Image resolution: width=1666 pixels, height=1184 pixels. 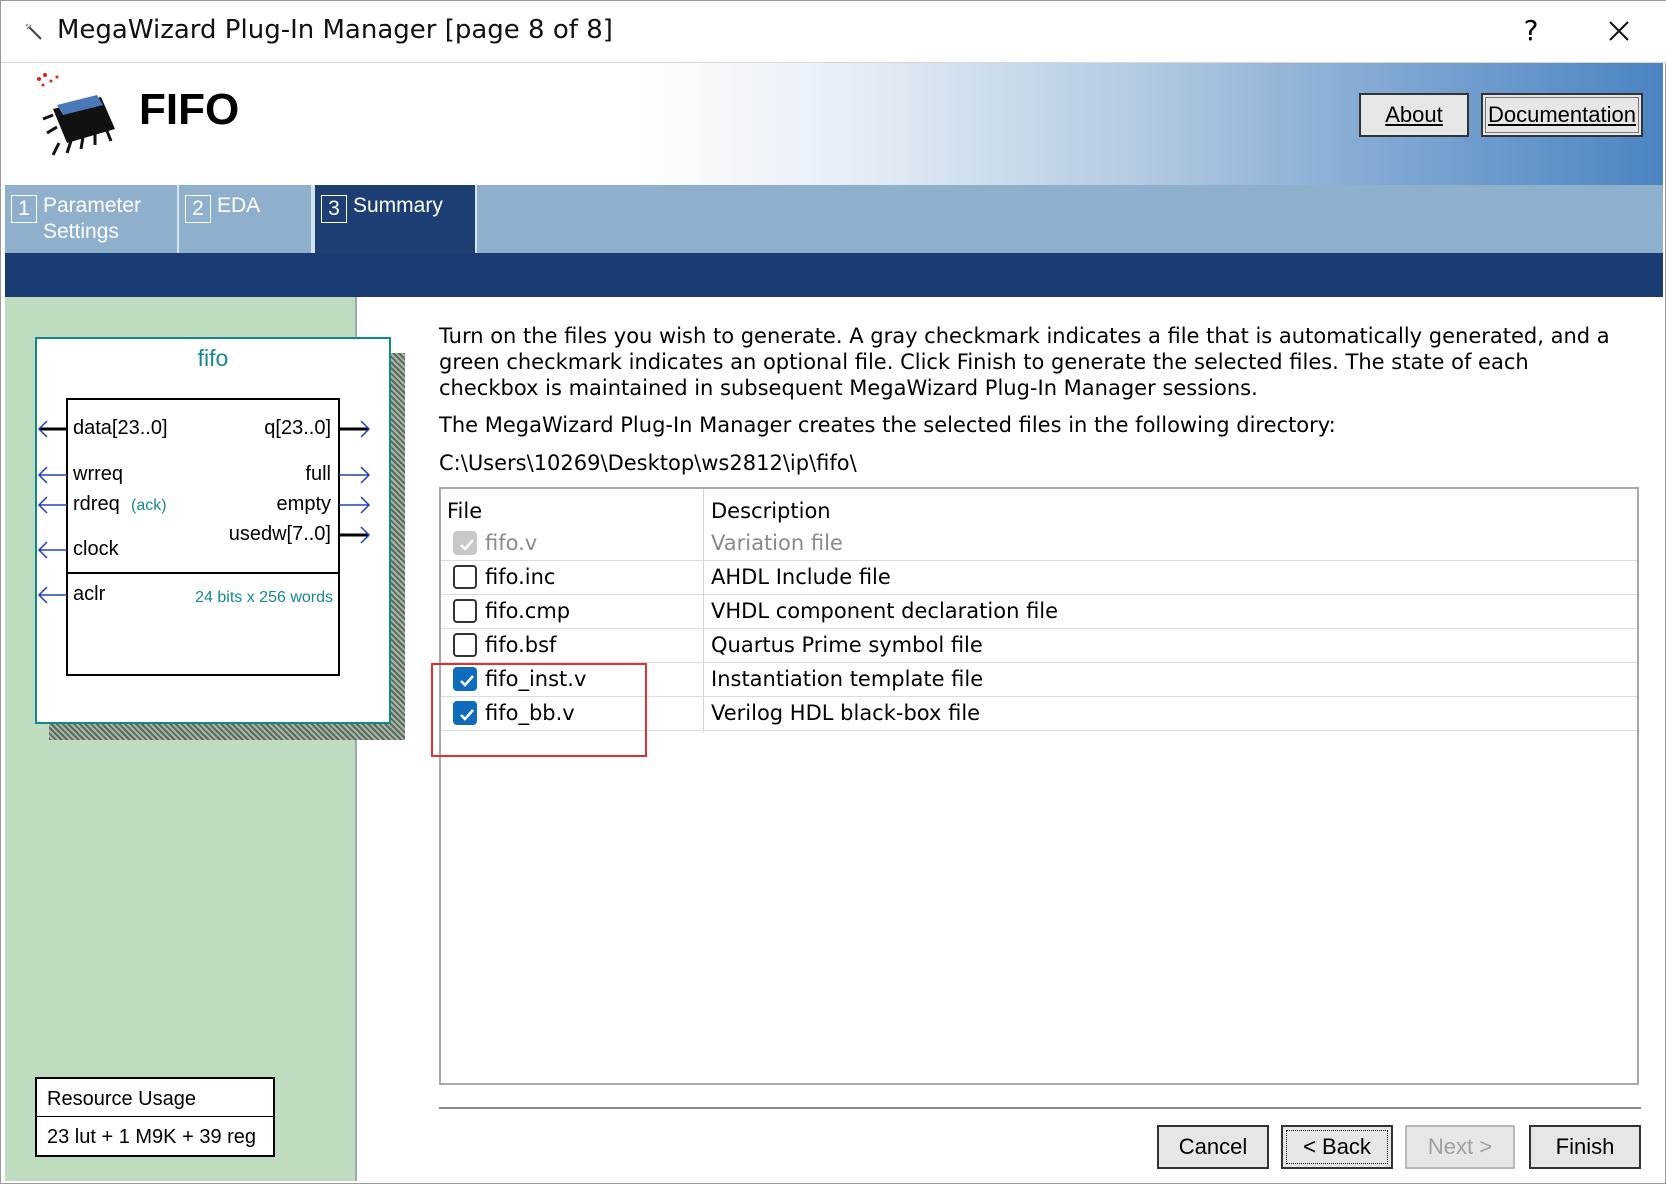 I want to click on table-row: fifo.inc AHDL Include file, so click(x=1039, y=578).